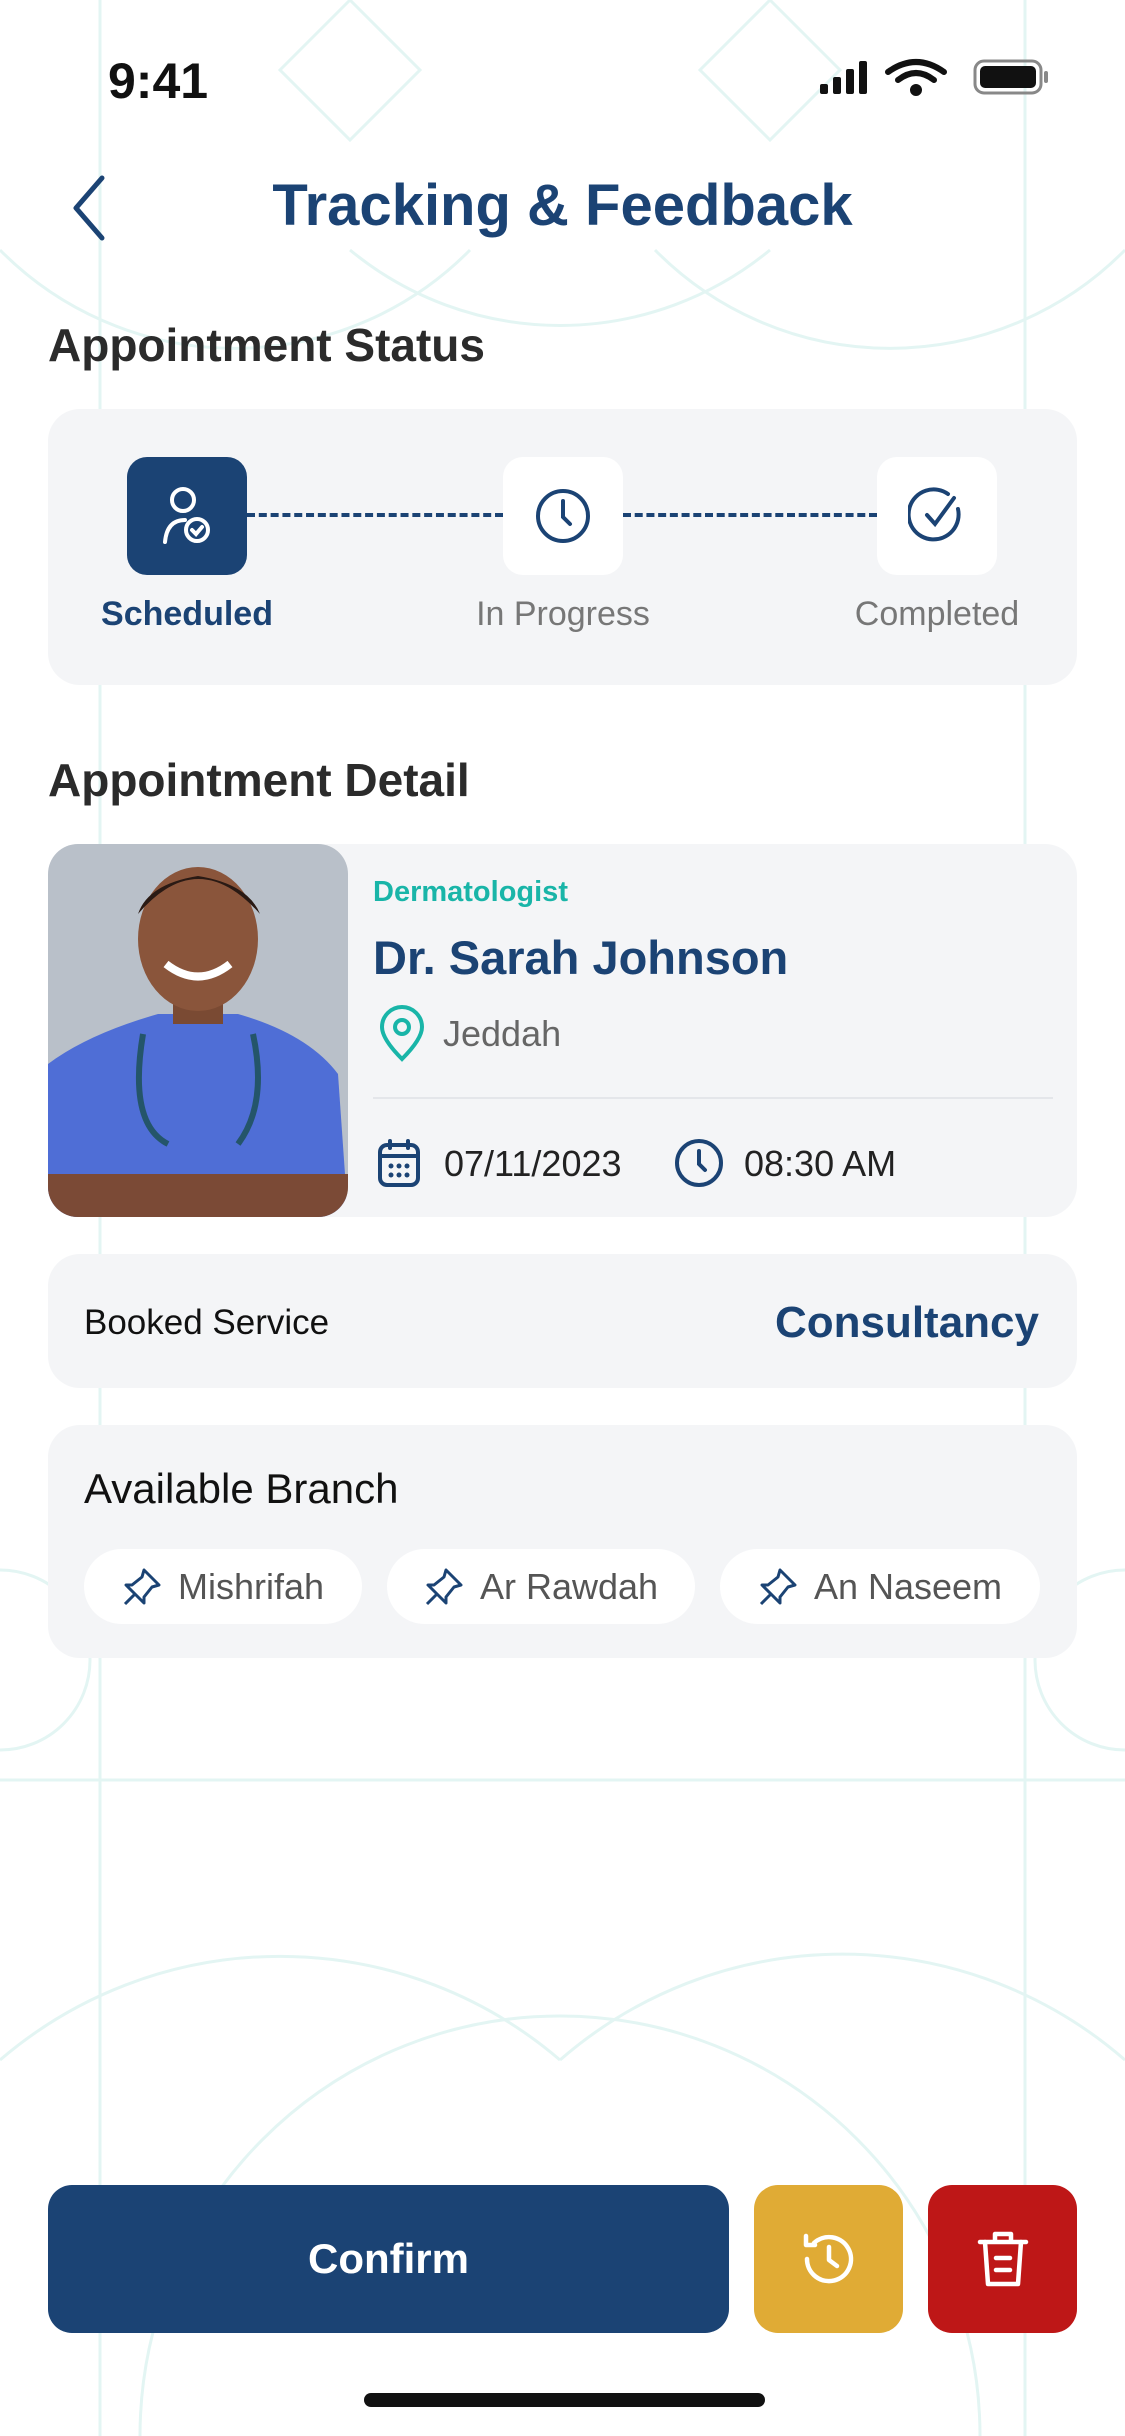  Describe the element at coordinates (1010, 77) in the screenshot. I see `battery-icon` at that location.